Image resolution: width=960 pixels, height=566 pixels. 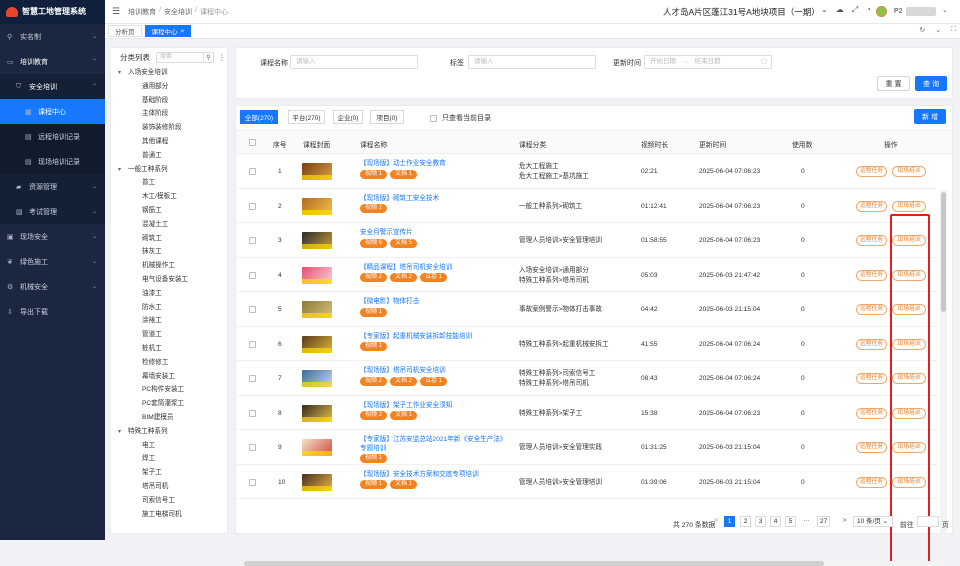 I want to click on only-current-dir: 只查看当前目录, so click(x=460, y=118).